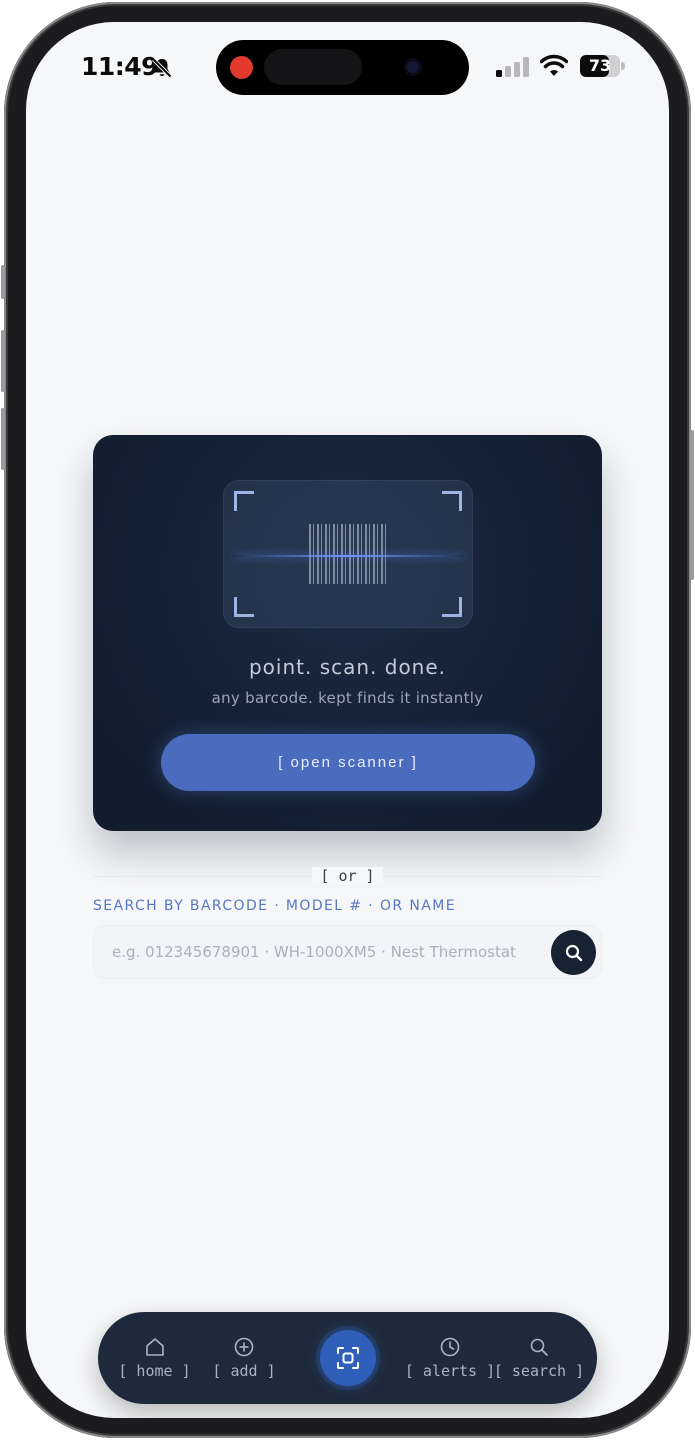 Image resolution: width=695 pixels, height=1440 pixels. Describe the element at coordinates (329, 952) in the screenshot. I see `search-input` at that location.